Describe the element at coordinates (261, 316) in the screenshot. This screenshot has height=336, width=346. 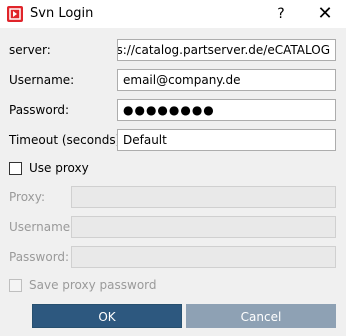
I see `cancel-button: Cancel` at that location.